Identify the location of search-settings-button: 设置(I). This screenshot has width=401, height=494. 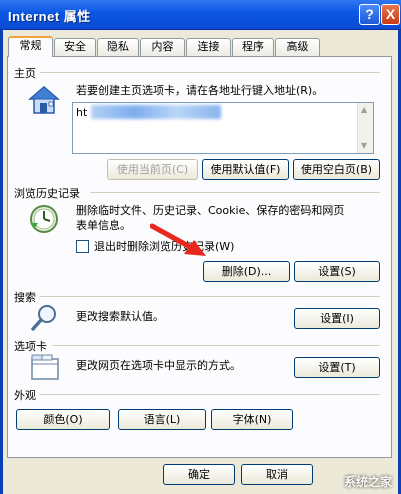
(337, 318).